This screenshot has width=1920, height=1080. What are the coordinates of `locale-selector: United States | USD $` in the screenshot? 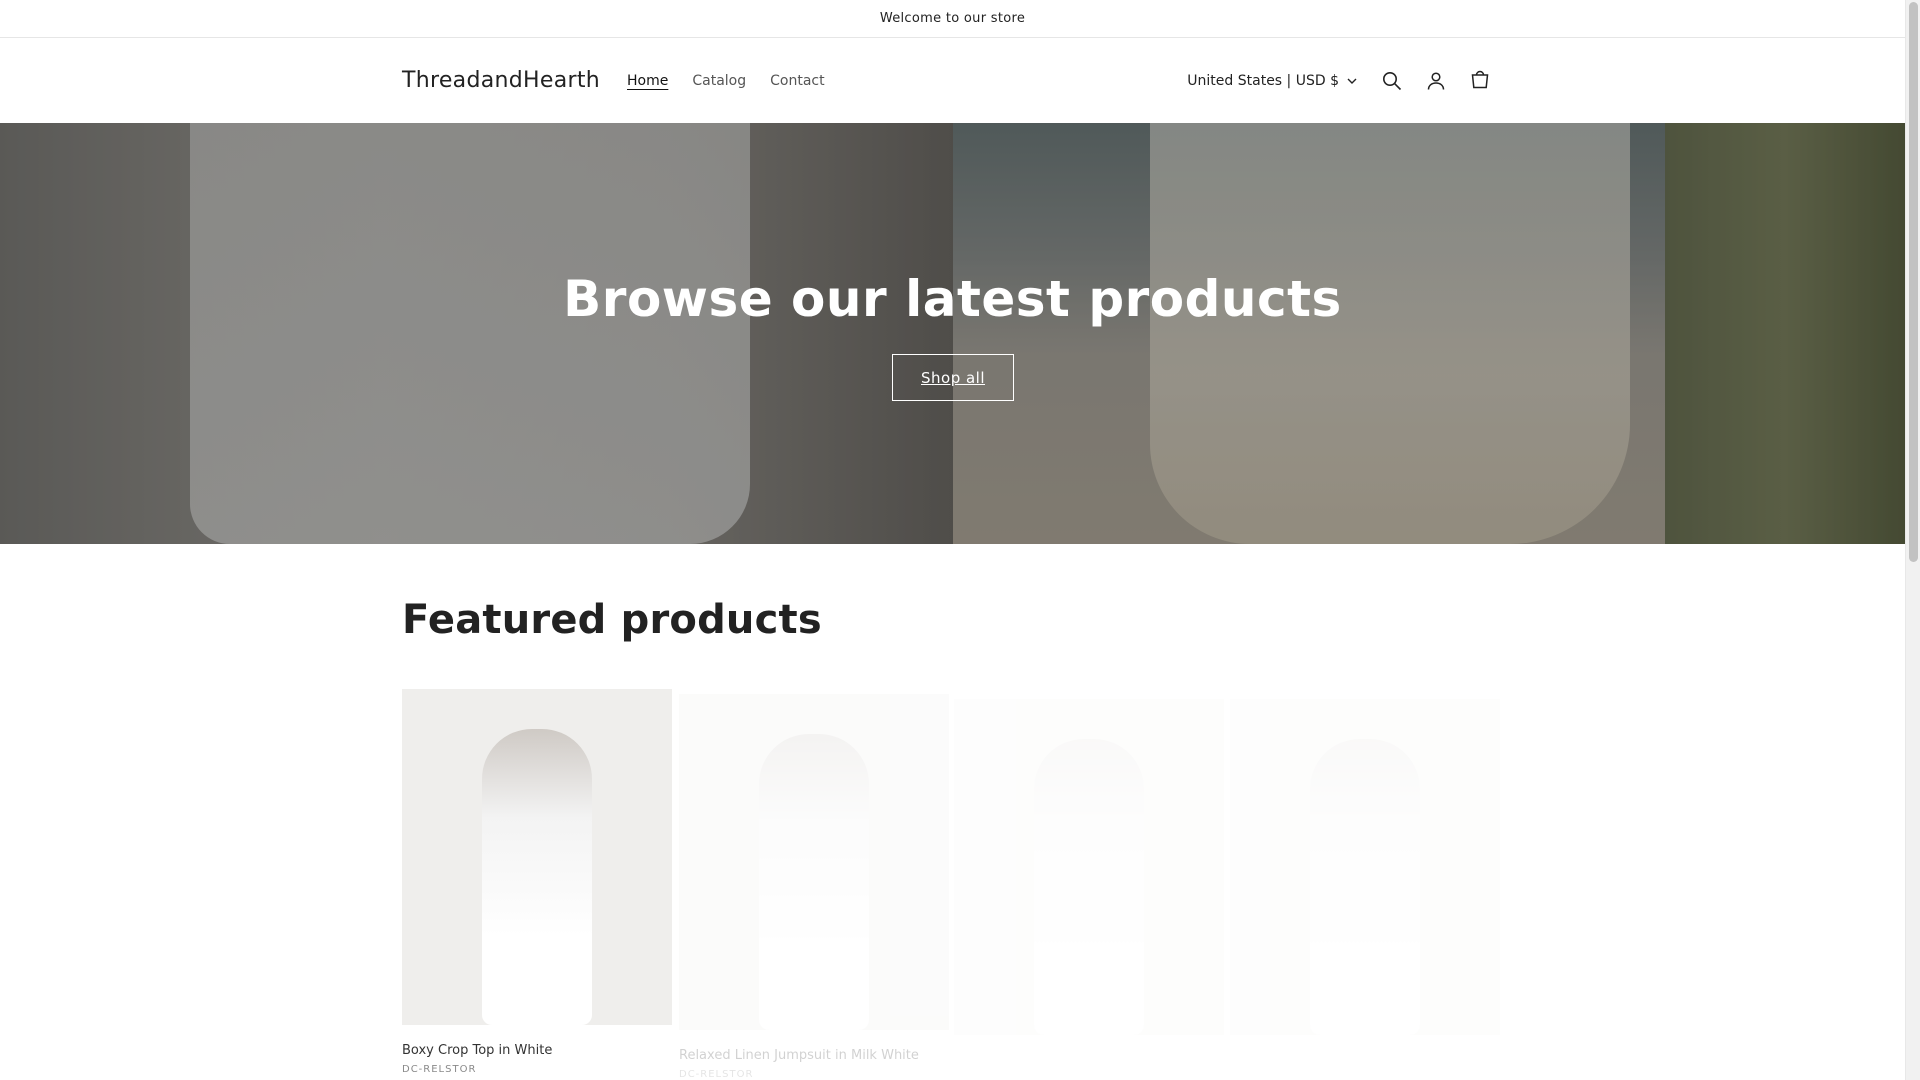 It's located at (1272, 81).